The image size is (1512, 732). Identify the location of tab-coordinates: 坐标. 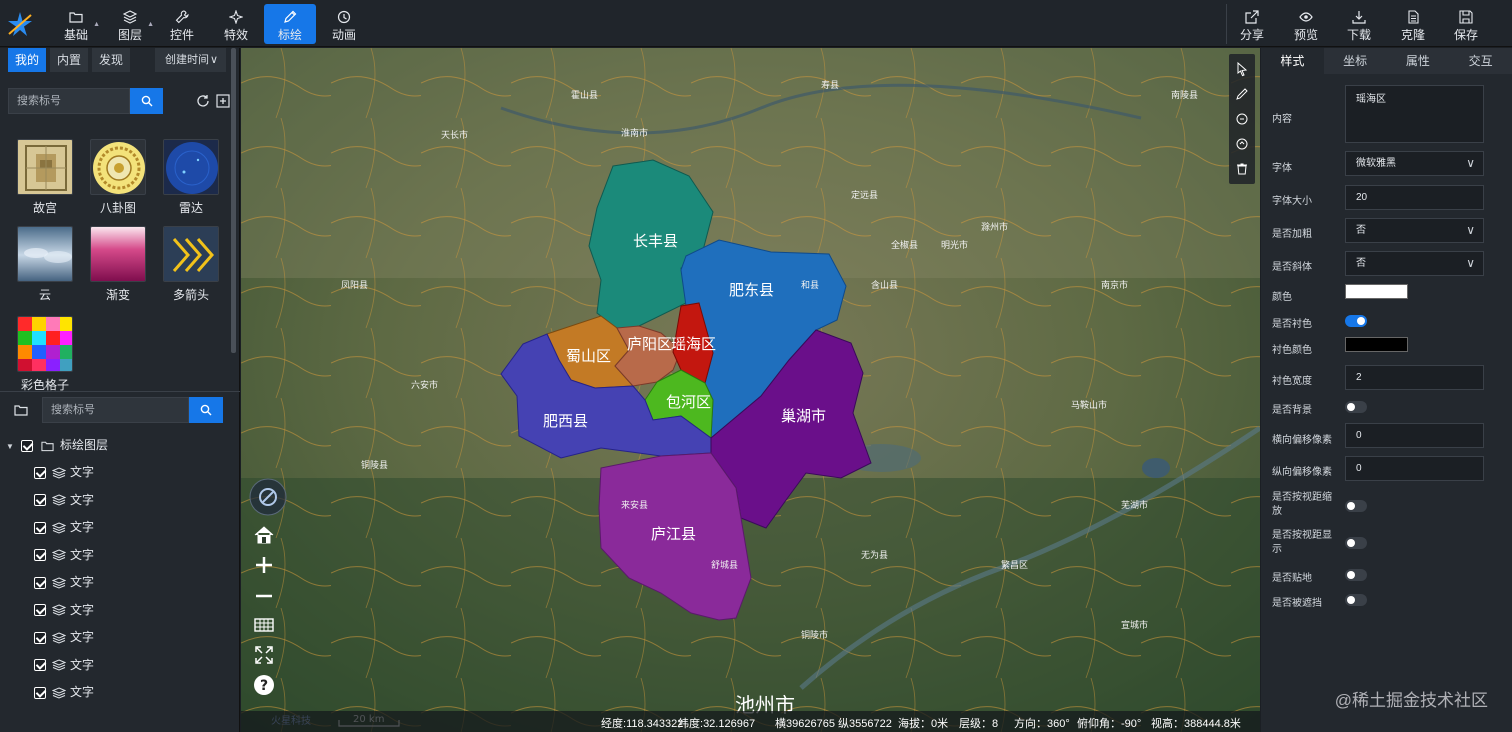
(1355, 61).